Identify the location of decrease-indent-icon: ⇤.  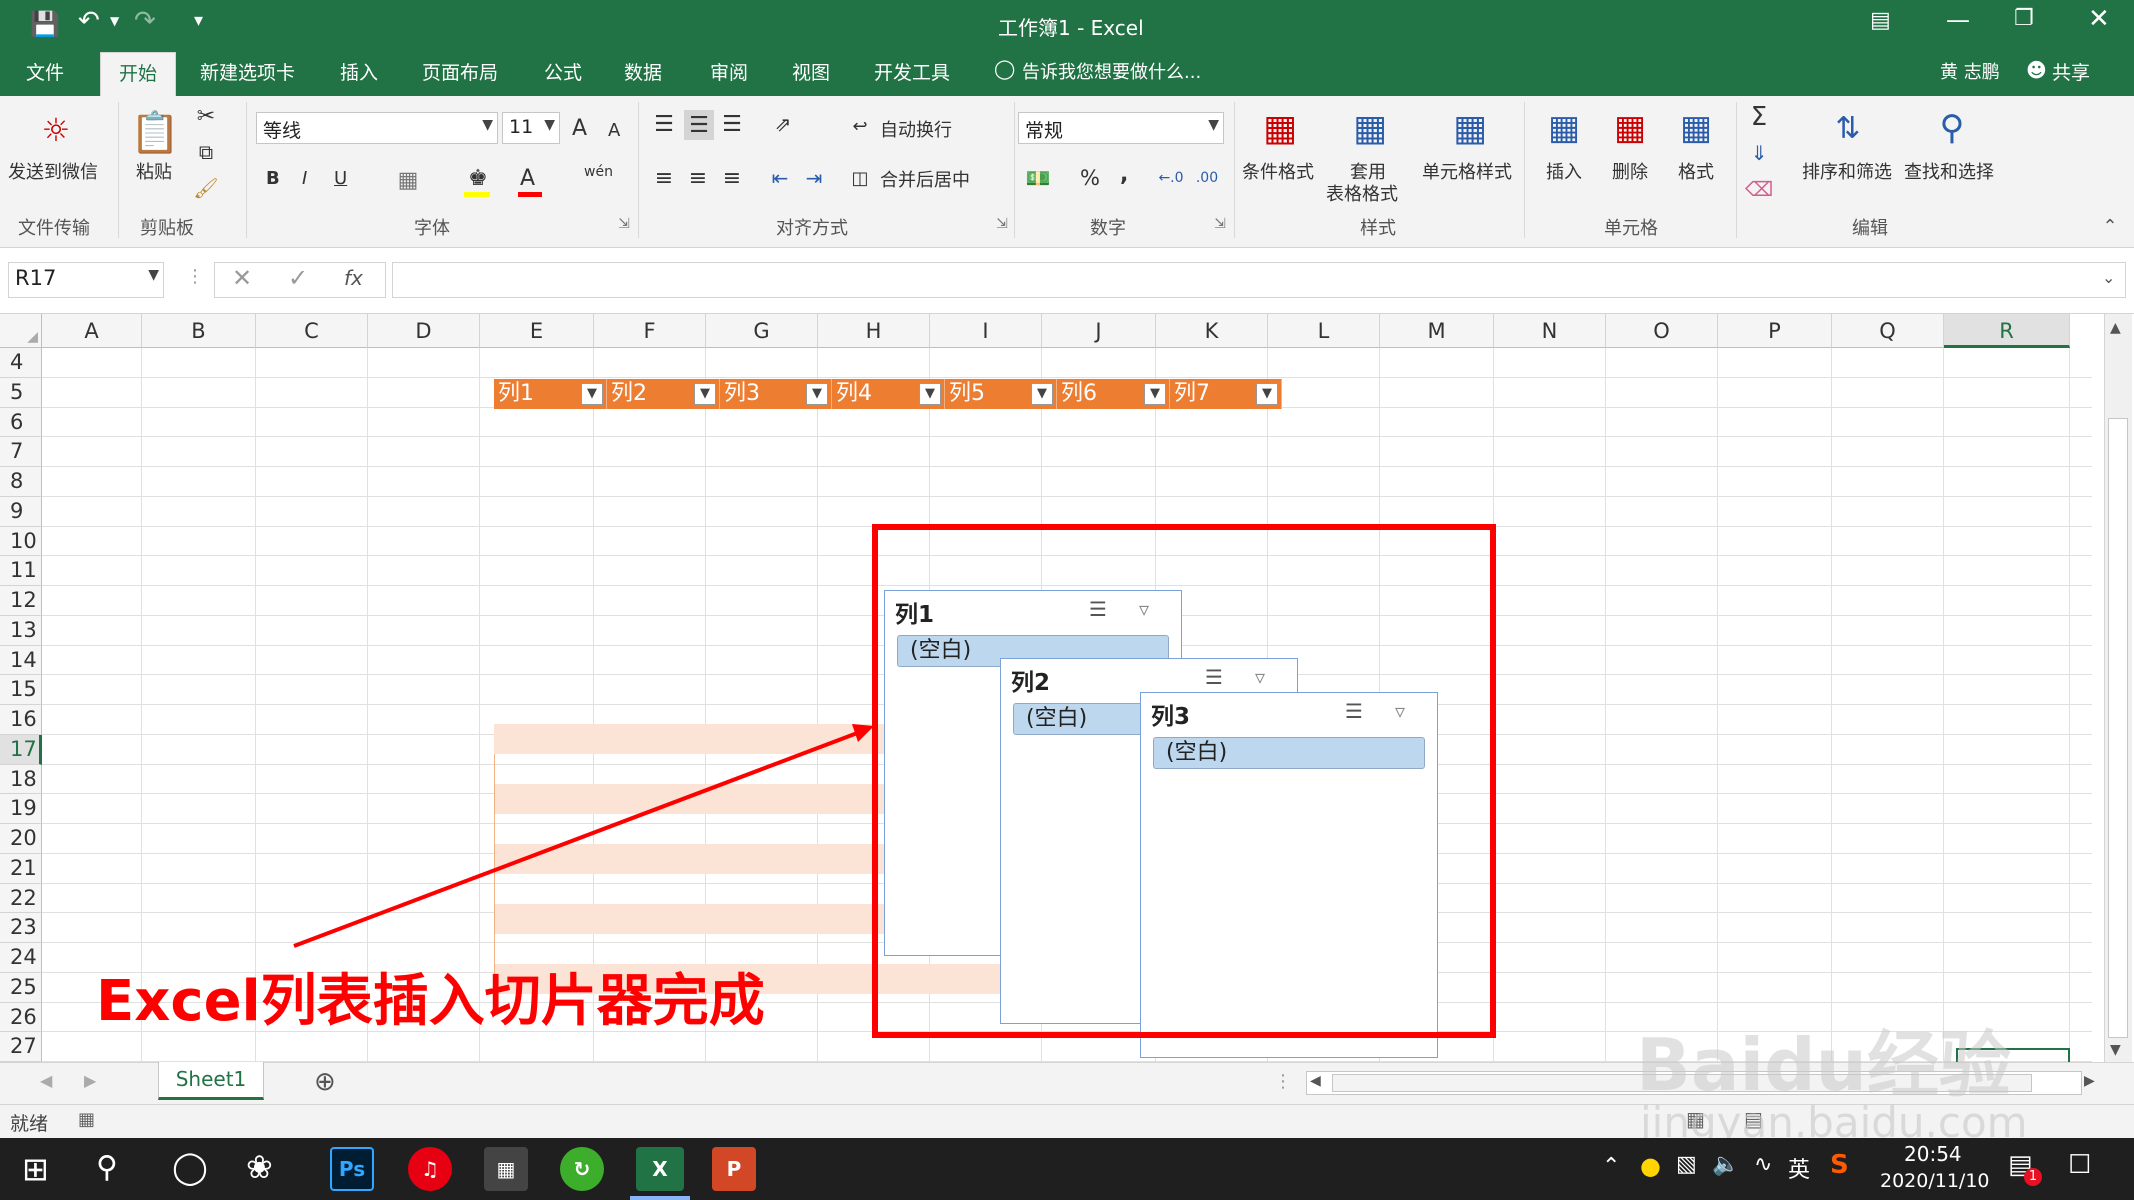
(780, 178).